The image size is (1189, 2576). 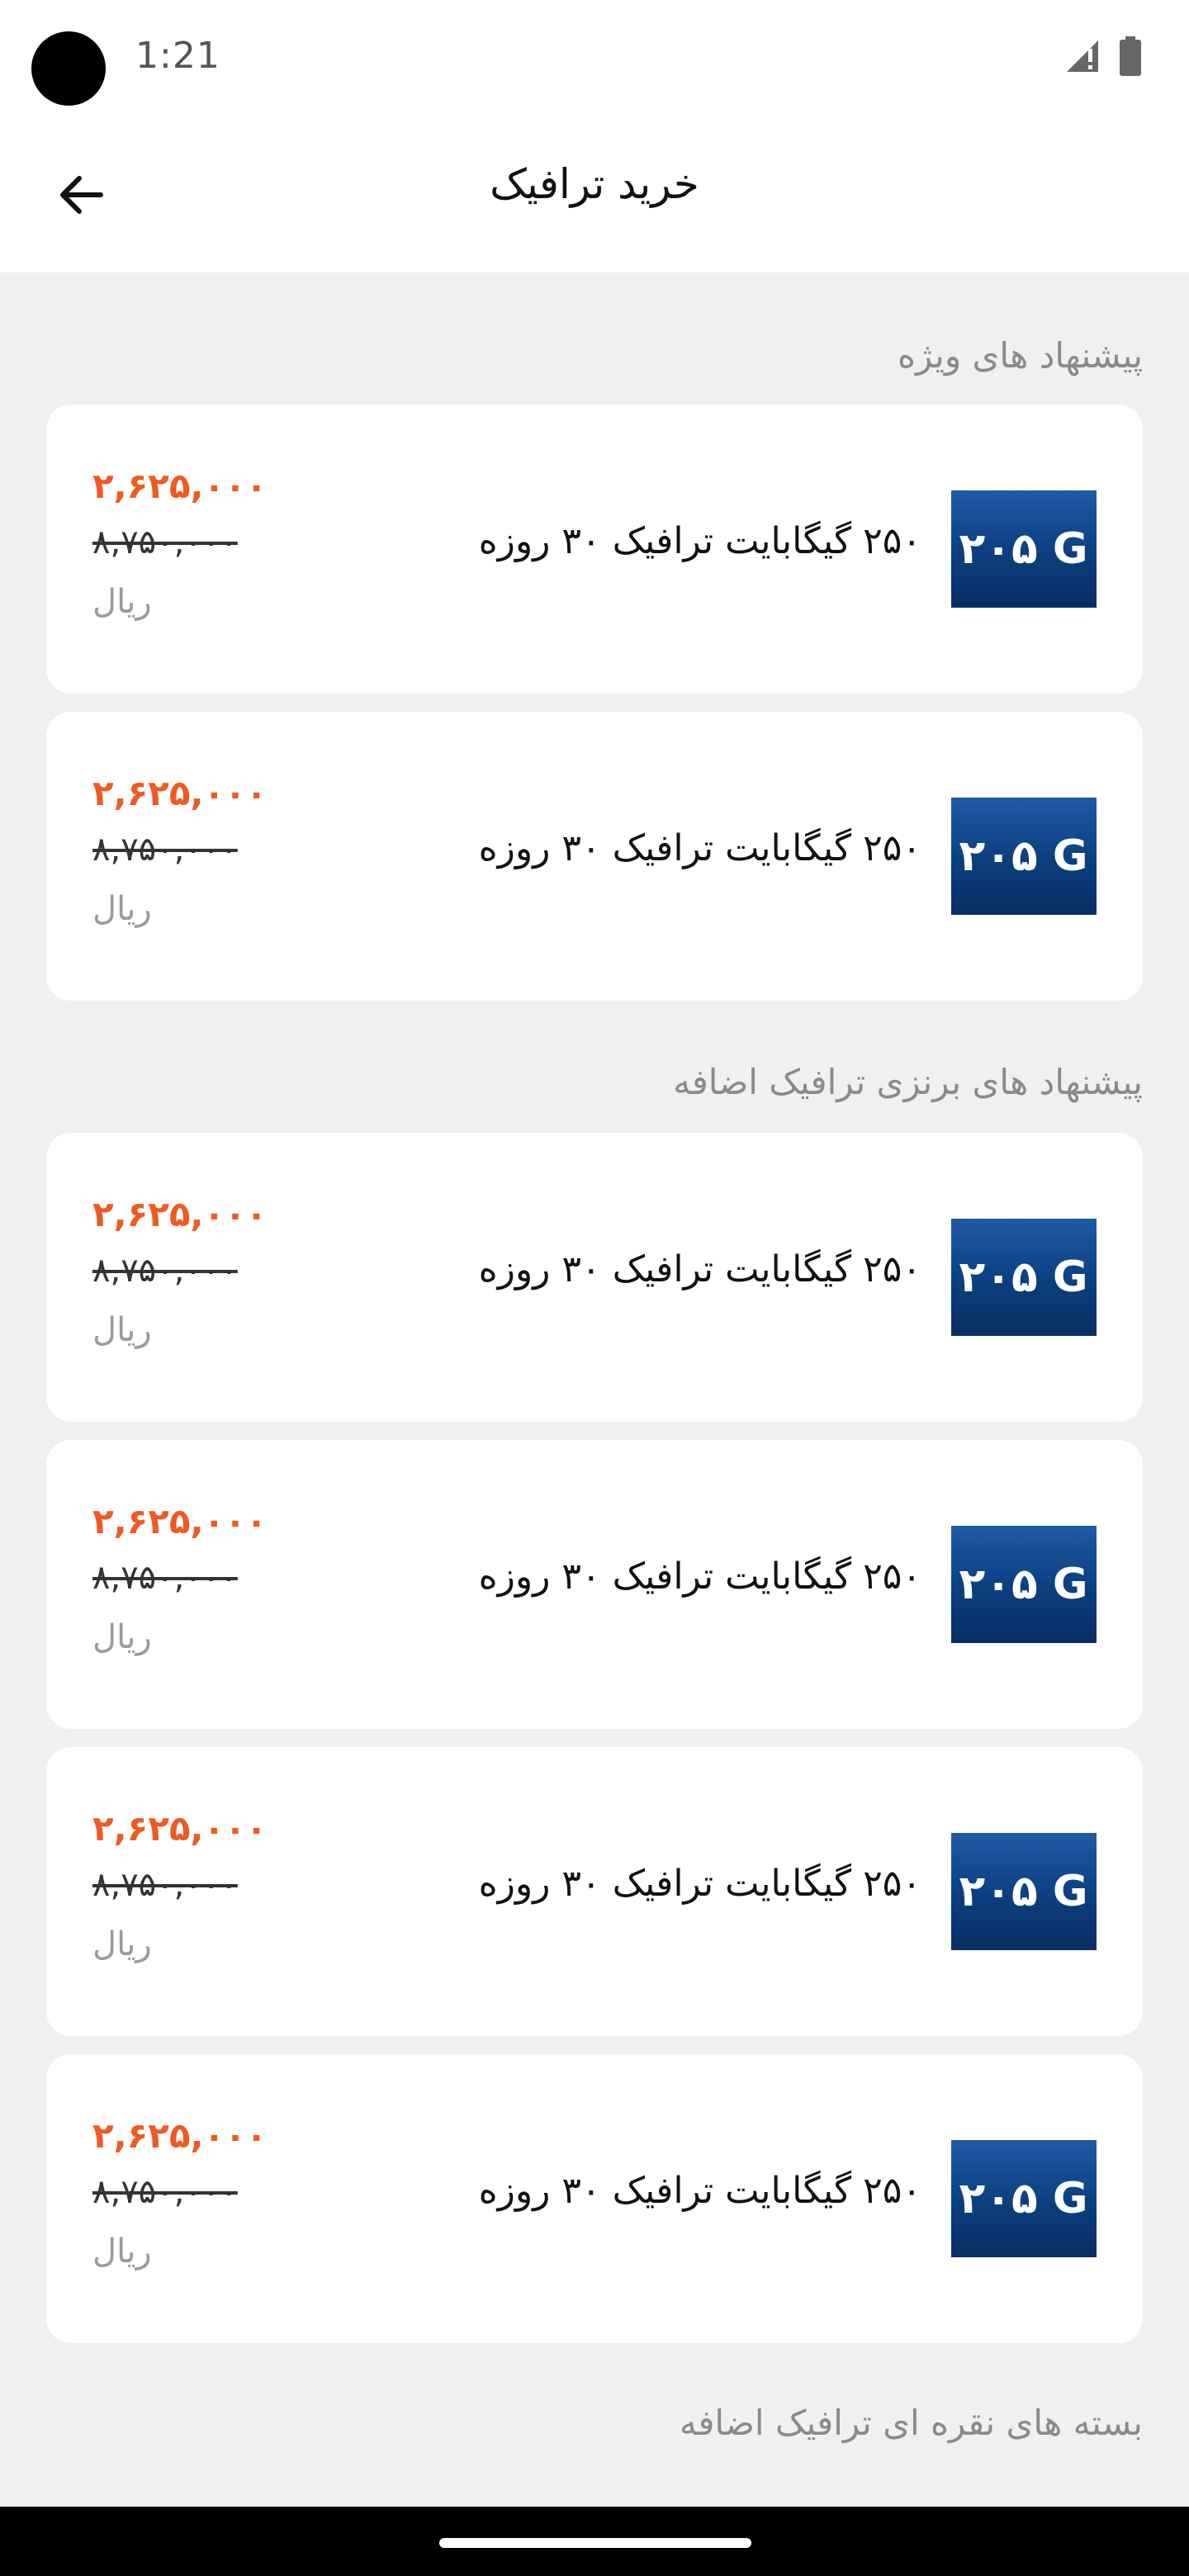 I want to click on app-bar: خرید ترافیک, so click(x=594, y=198).